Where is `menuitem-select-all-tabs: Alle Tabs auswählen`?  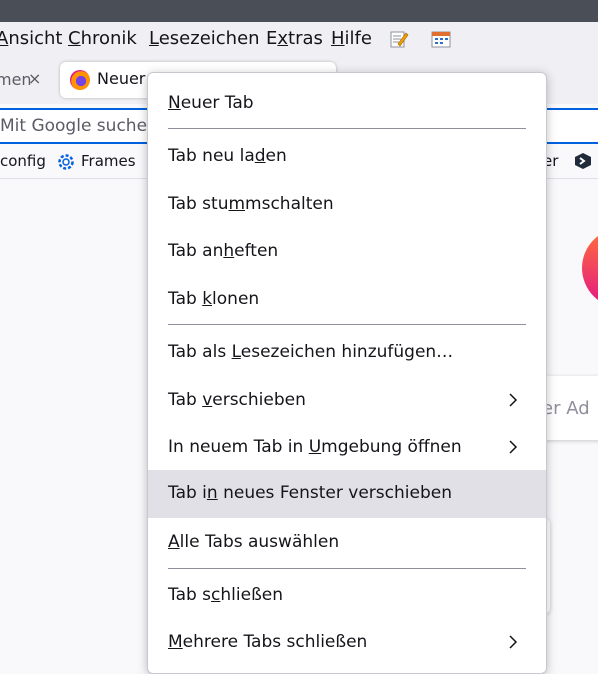 menuitem-select-all-tabs: Alle Tabs auswählen is located at coordinates (347, 543).